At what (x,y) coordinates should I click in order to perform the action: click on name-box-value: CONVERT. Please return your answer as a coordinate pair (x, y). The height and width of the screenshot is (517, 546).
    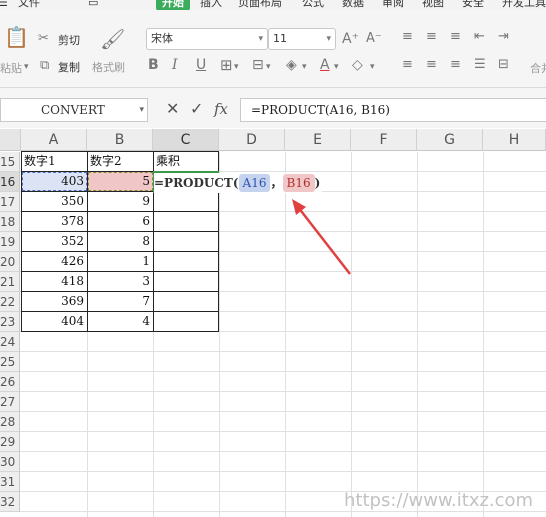
    Looking at the image, I should click on (73, 110).